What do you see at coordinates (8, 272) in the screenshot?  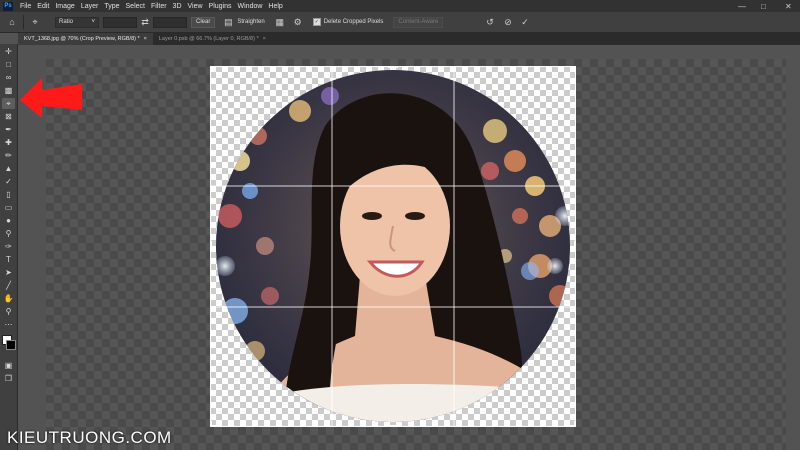 I see `path-select-icon: ➤` at bounding box center [8, 272].